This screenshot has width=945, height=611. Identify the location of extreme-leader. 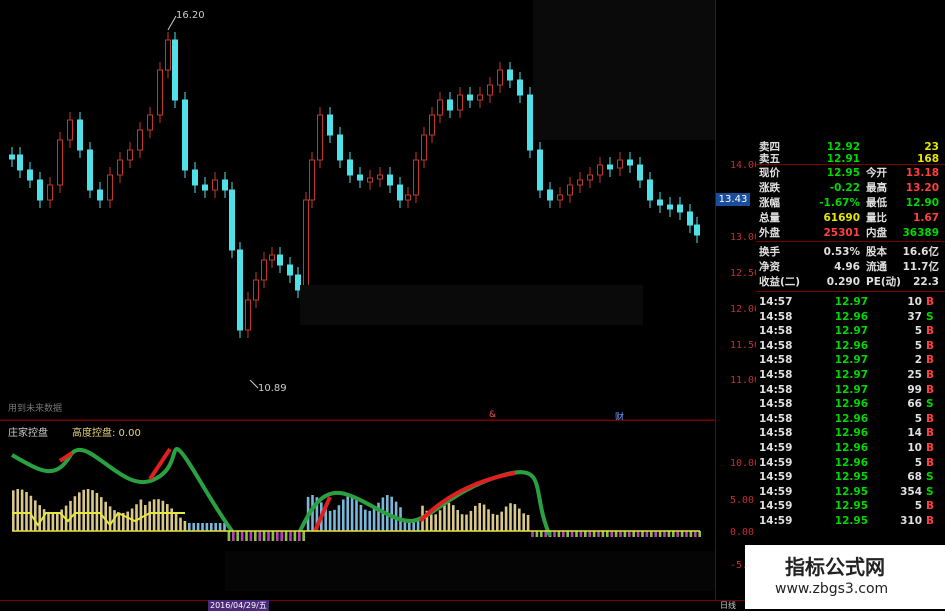
(254, 384).